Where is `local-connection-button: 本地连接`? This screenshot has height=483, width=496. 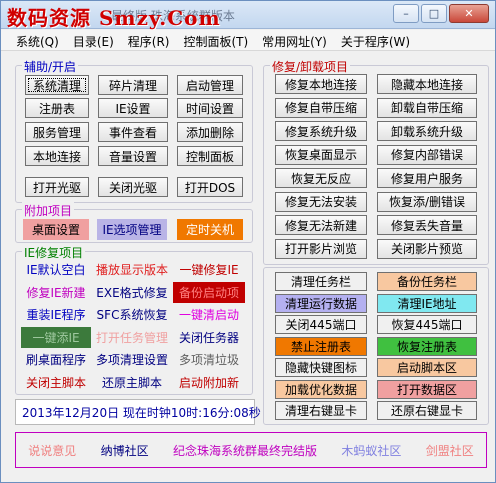 local-connection-button: 本地连接 is located at coordinates (57, 156).